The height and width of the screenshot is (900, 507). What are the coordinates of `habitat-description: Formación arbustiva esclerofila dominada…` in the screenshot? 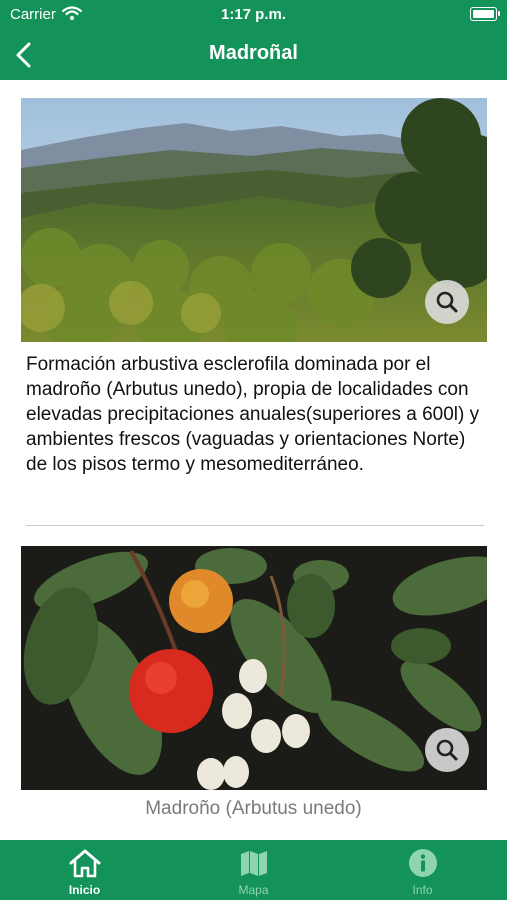 It's located at (253, 414).